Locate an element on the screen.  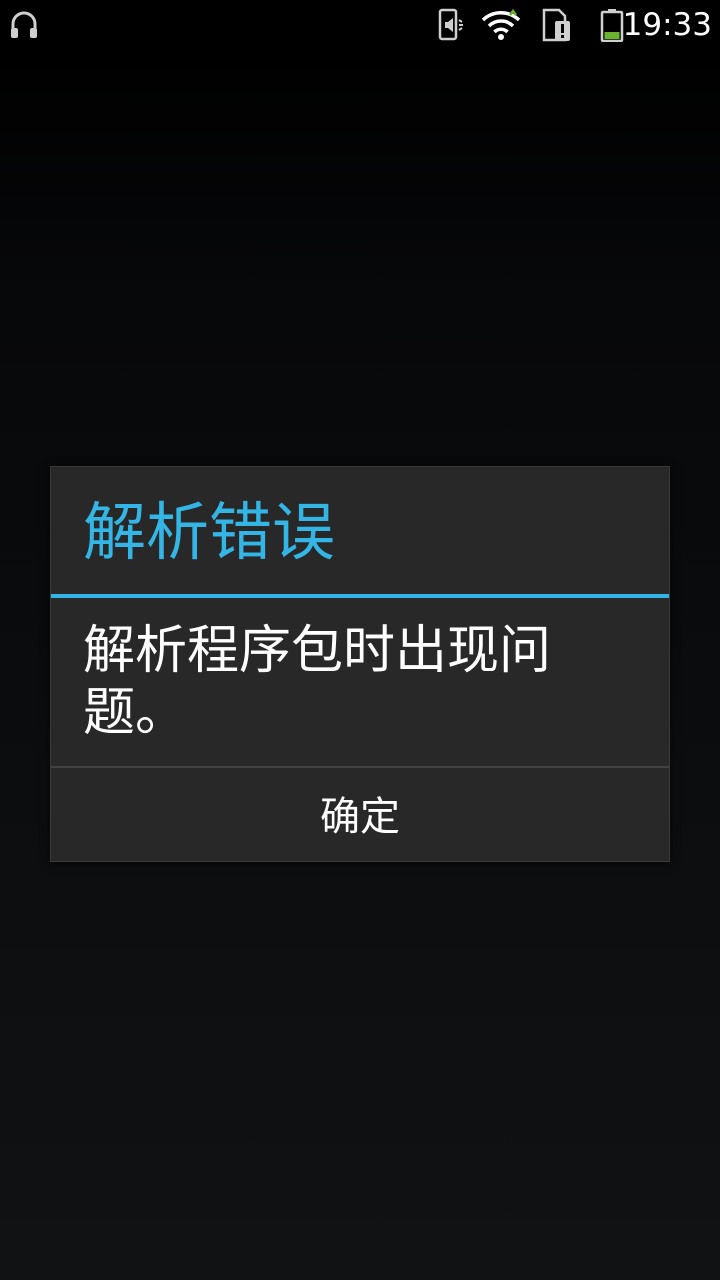
title-divider is located at coordinates (360, 596).